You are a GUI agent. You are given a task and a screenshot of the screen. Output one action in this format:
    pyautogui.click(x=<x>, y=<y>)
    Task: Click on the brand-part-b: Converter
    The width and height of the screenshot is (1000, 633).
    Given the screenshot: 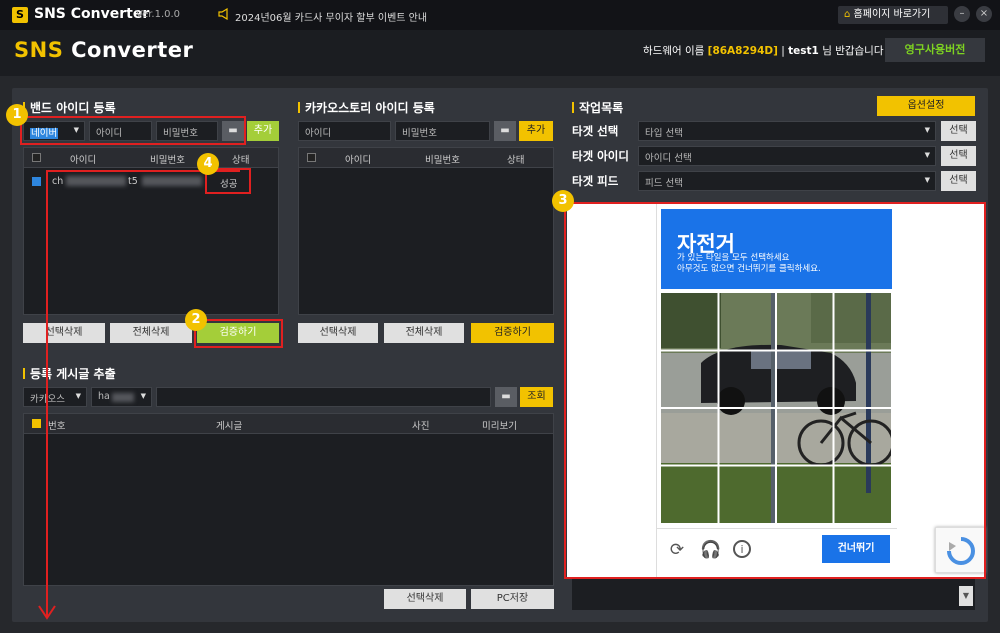 What is the action you would take?
    pyautogui.click(x=128, y=50)
    